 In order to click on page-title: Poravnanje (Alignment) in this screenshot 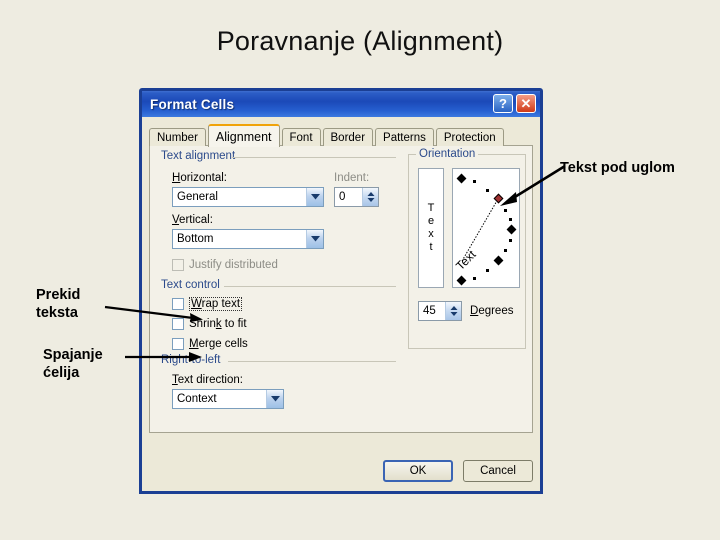, I will do `click(360, 41)`.